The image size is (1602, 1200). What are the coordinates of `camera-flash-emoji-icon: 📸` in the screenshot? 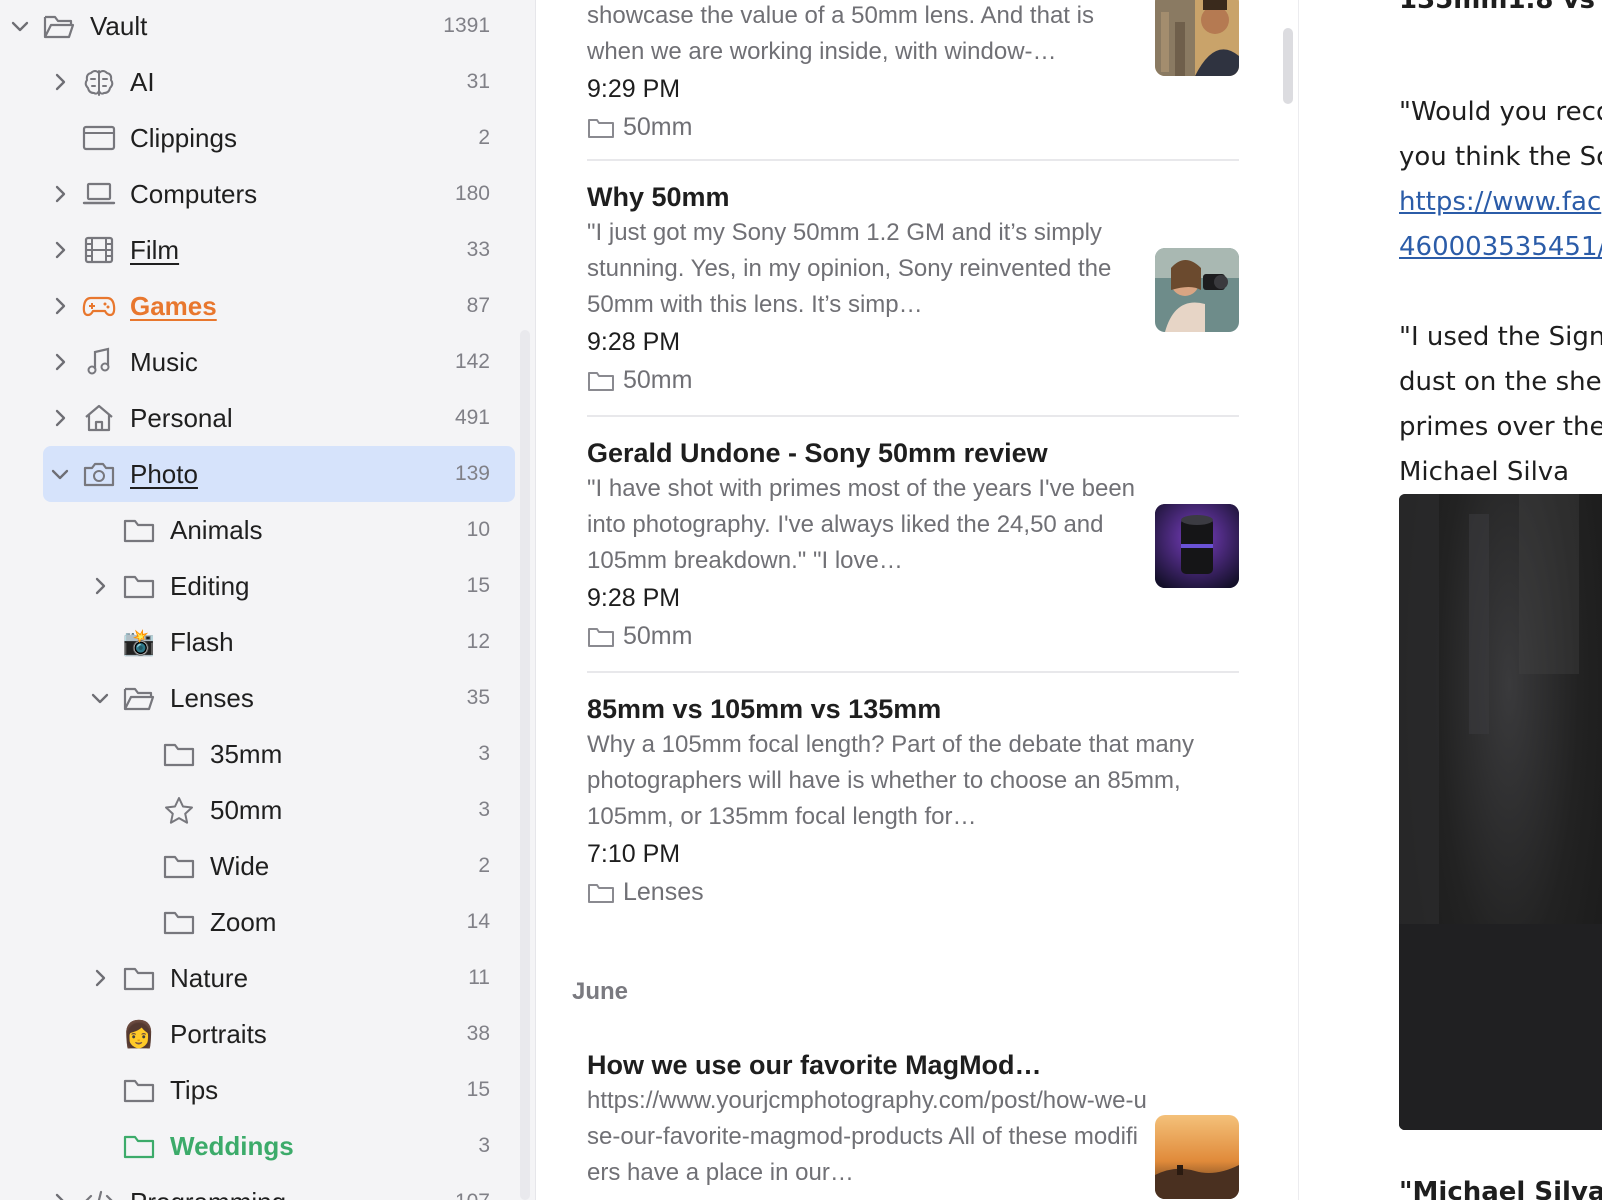 It's located at (139, 642).